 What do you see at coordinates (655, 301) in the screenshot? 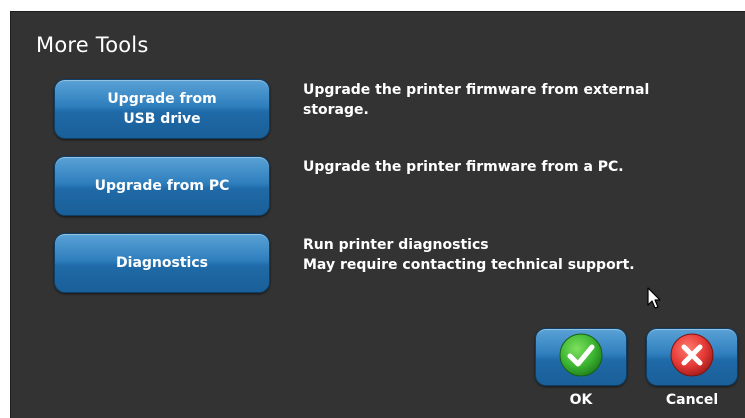
I see `mouse-pointer-icon` at bounding box center [655, 301].